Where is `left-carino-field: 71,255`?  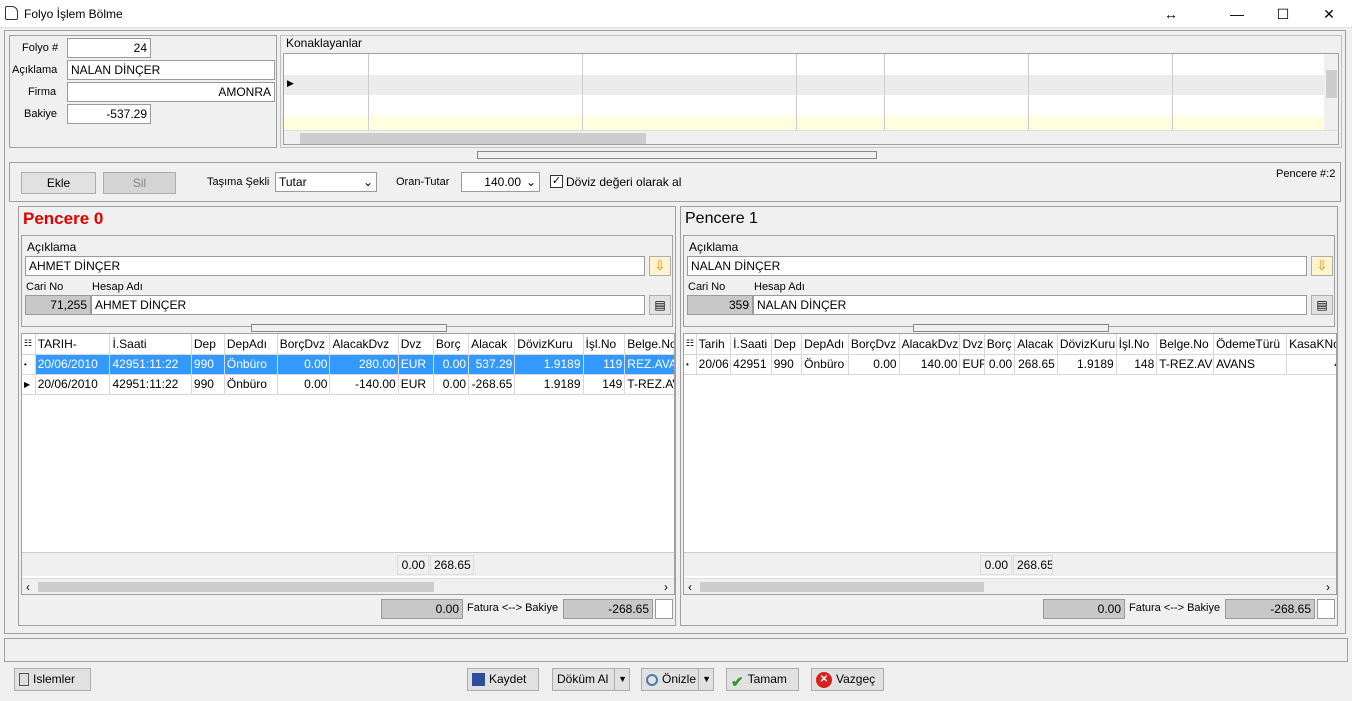 left-carino-field: 71,255 is located at coordinates (58, 305).